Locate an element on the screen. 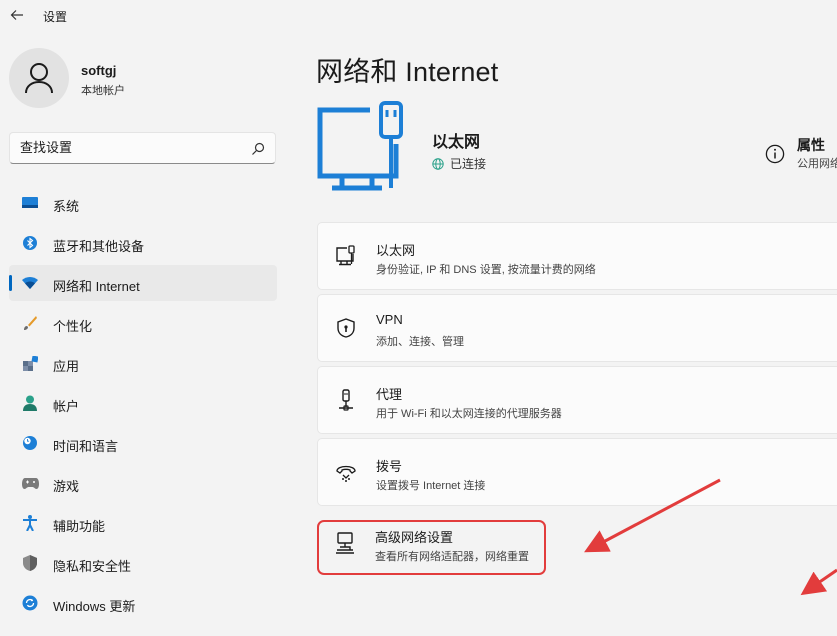 Image resolution: width=837 pixels, height=636 pixels. sidebar-item-windows-update: Windows 更新 is located at coordinates (143, 603).